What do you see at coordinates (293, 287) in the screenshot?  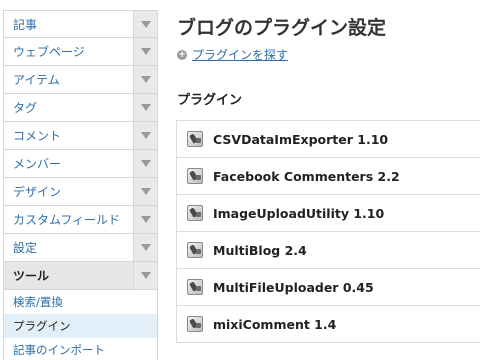 I see `plugin-name: MultiFileUploader 0.45` at bounding box center [293, 287].